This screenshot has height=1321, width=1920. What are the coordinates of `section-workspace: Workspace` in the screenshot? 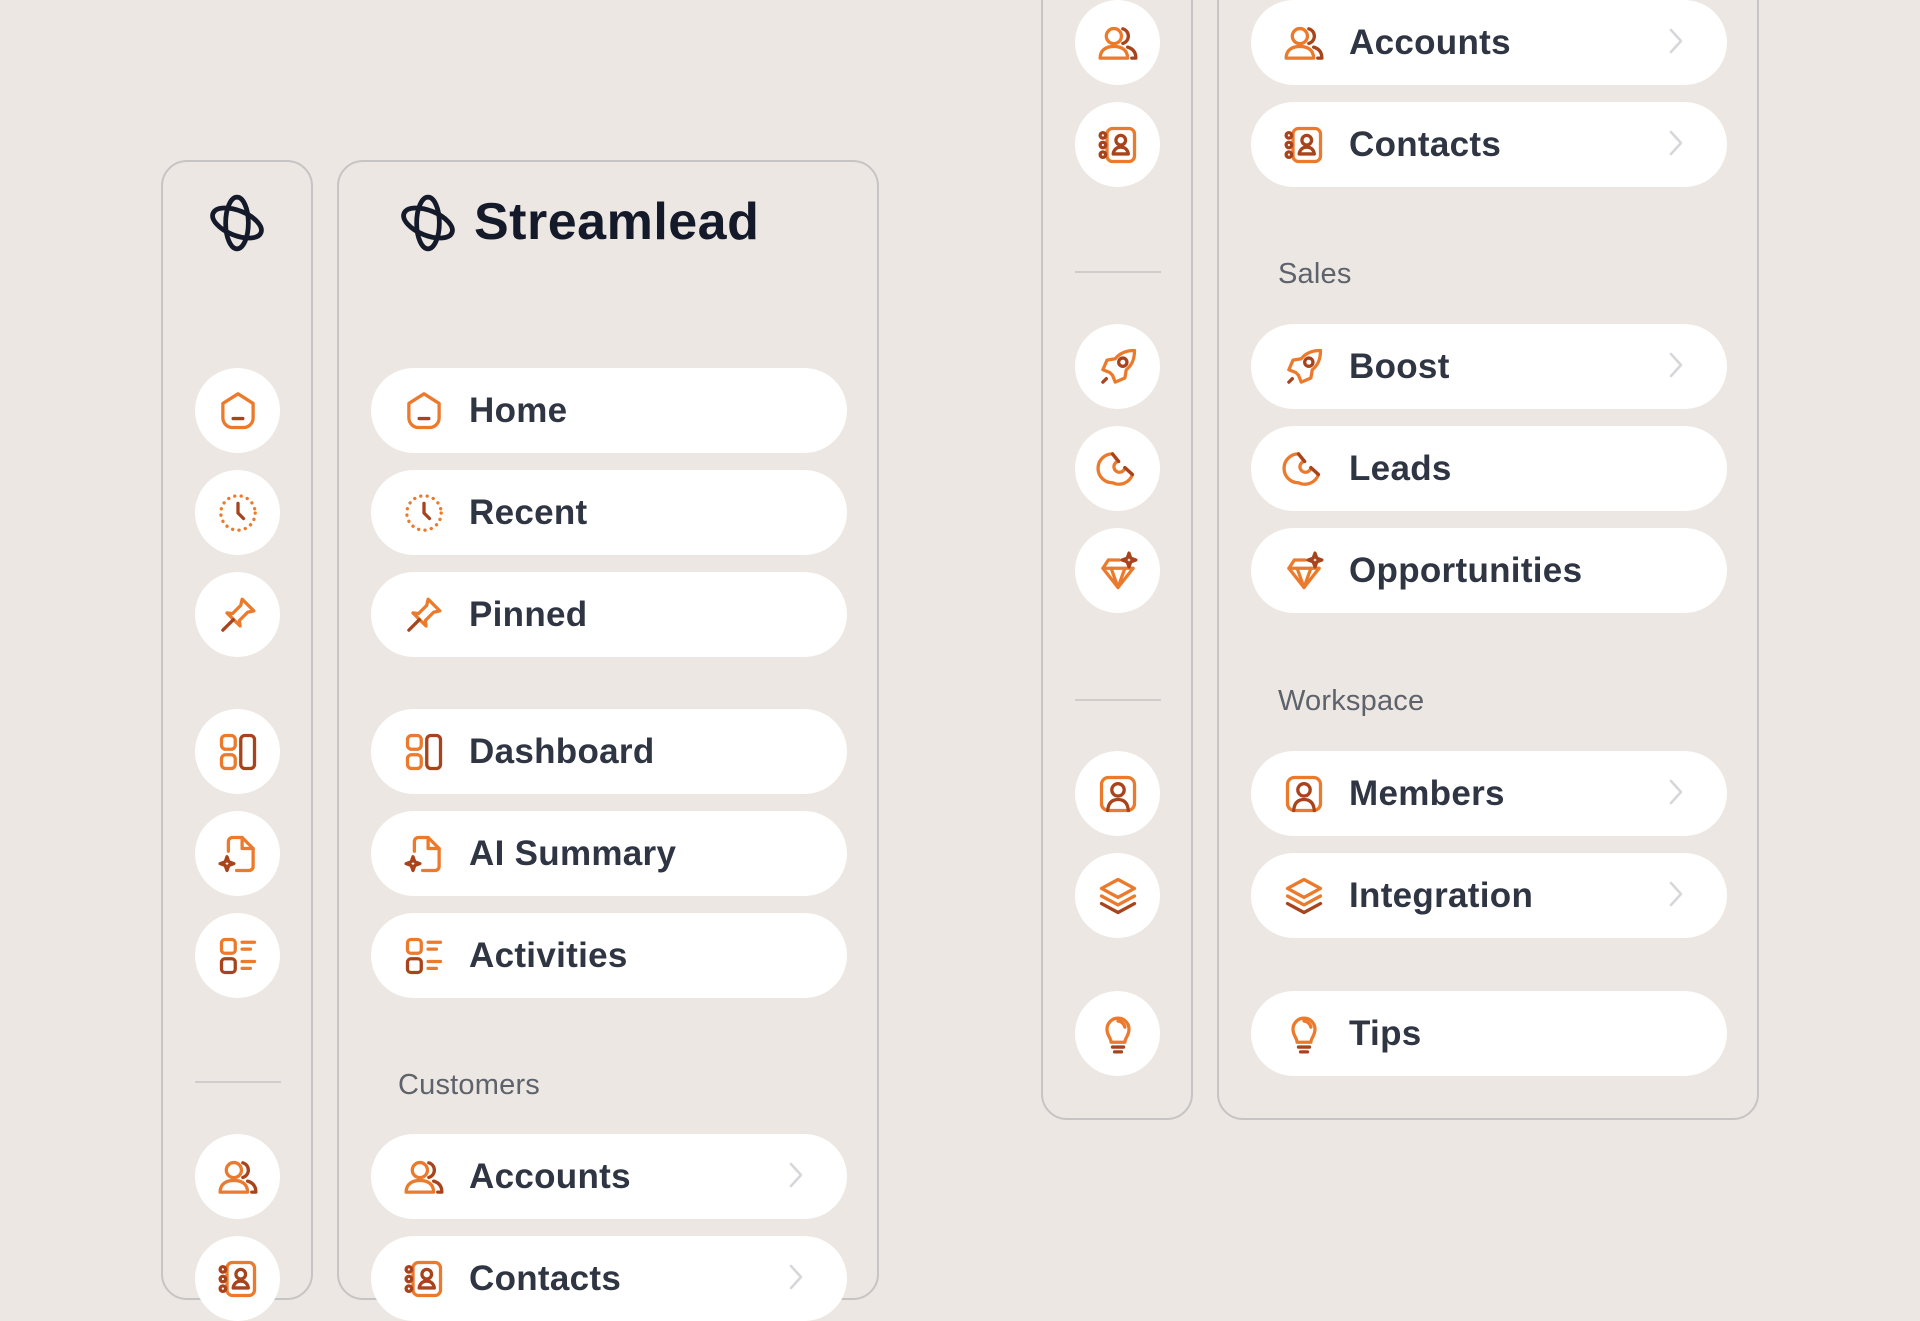 It's located at (1351, 701).